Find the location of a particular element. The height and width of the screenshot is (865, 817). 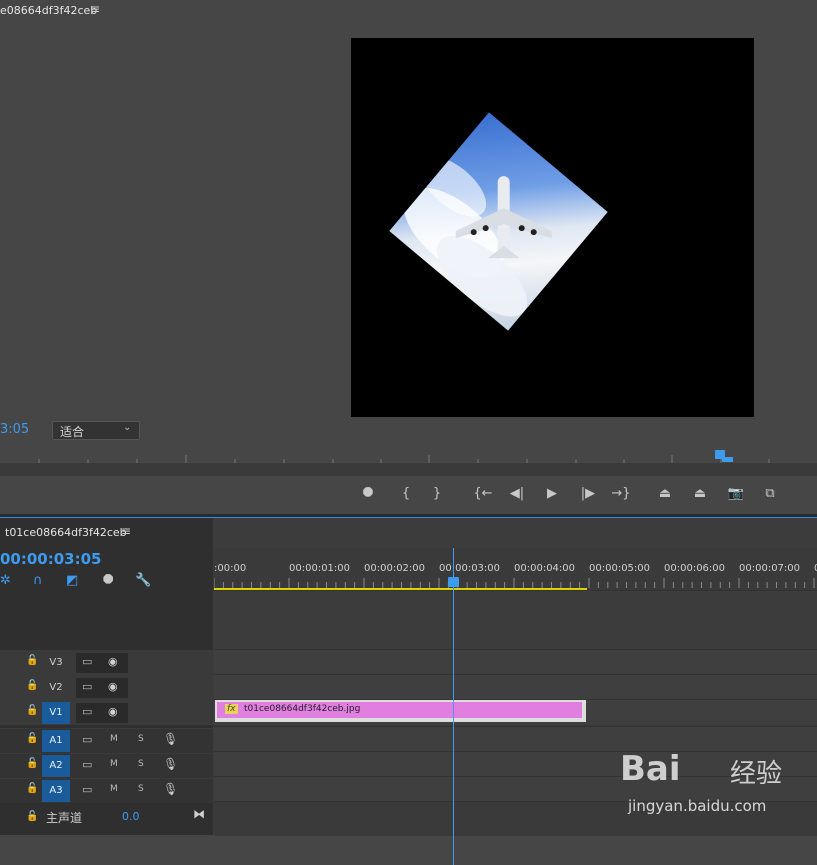

rotated-airplane-image is located at coordinates (498, 221).